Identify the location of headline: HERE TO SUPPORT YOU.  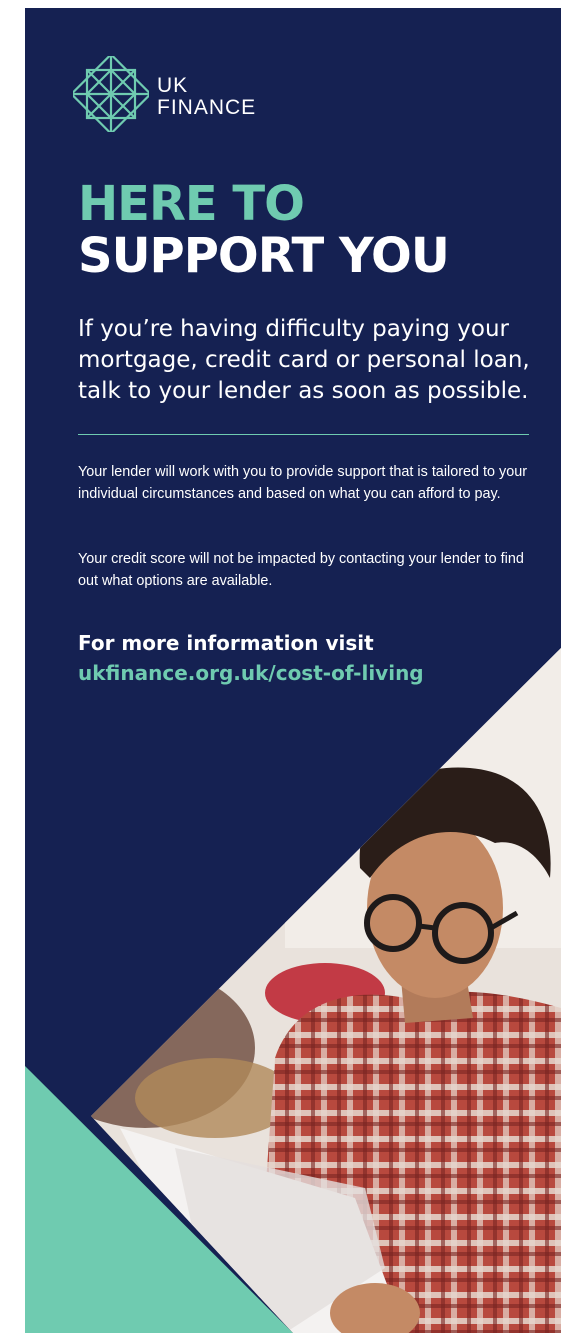
(264, 230).